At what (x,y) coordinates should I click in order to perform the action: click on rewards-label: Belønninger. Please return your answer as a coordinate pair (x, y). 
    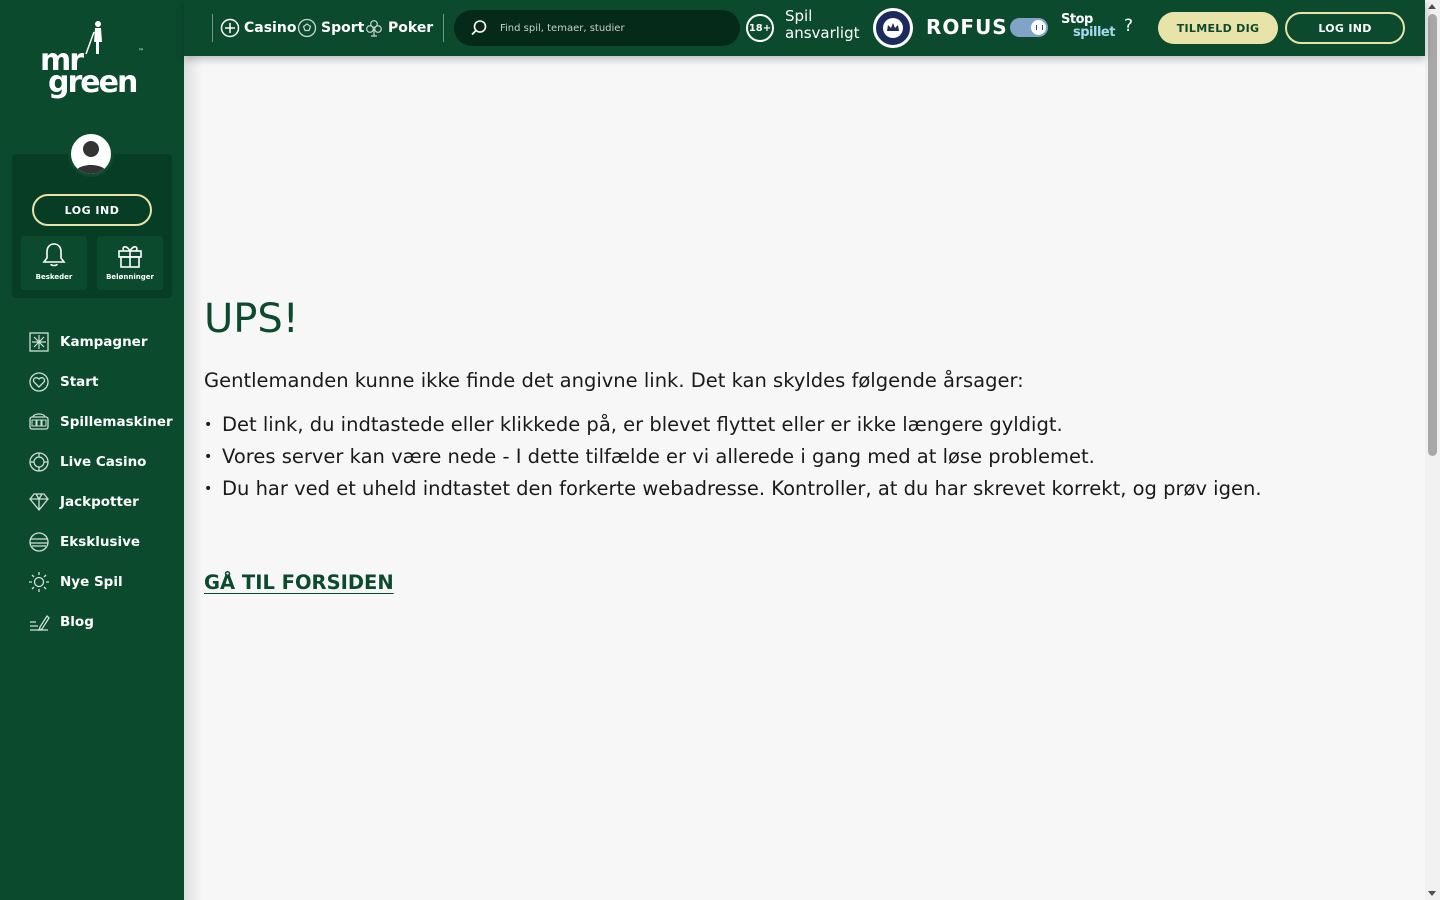
    Looking at the image, I should click on (130, 277).